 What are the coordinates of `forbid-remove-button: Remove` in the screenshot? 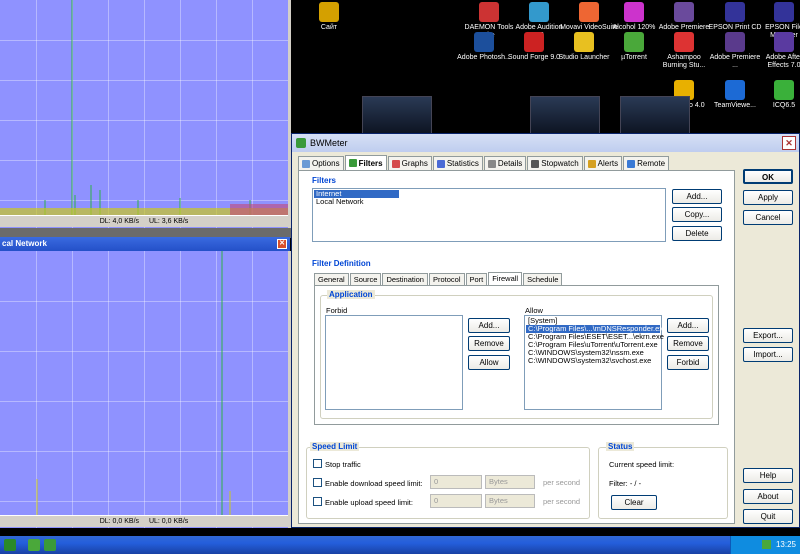 It's located at (489, 343).